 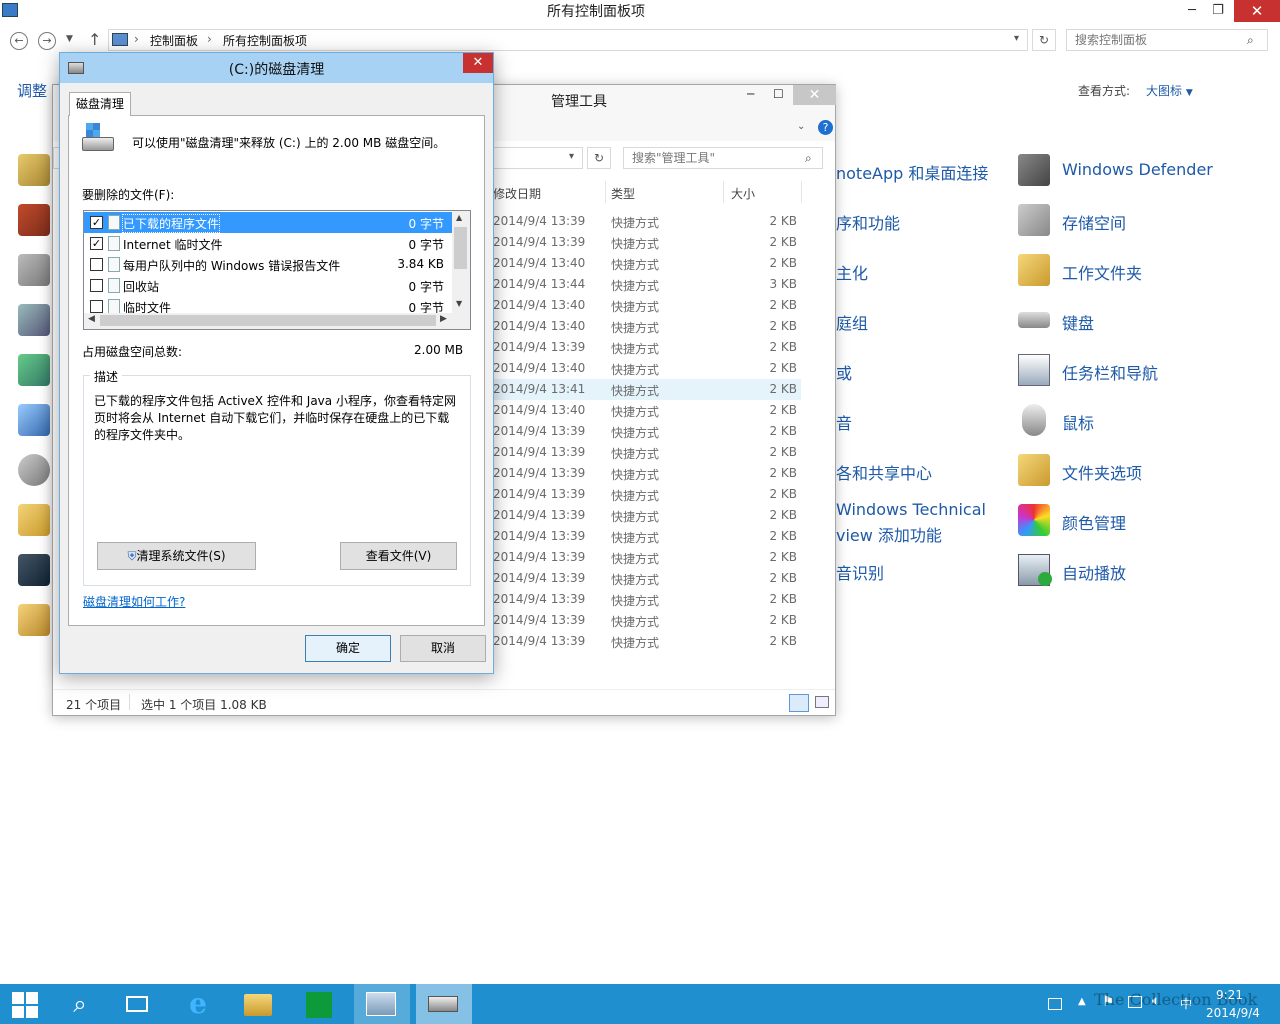 I want to click on up-icon: ↑, so click(x=94, y=39).